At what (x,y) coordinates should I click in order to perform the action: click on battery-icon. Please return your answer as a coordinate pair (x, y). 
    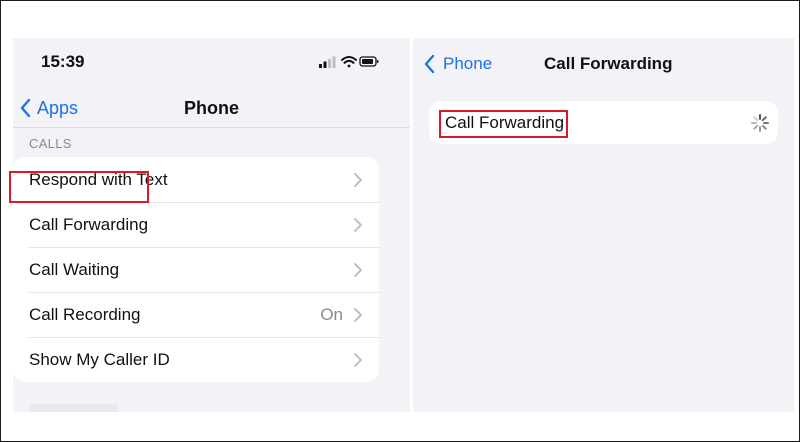
    Looking at the image, I should click on (369, 61).